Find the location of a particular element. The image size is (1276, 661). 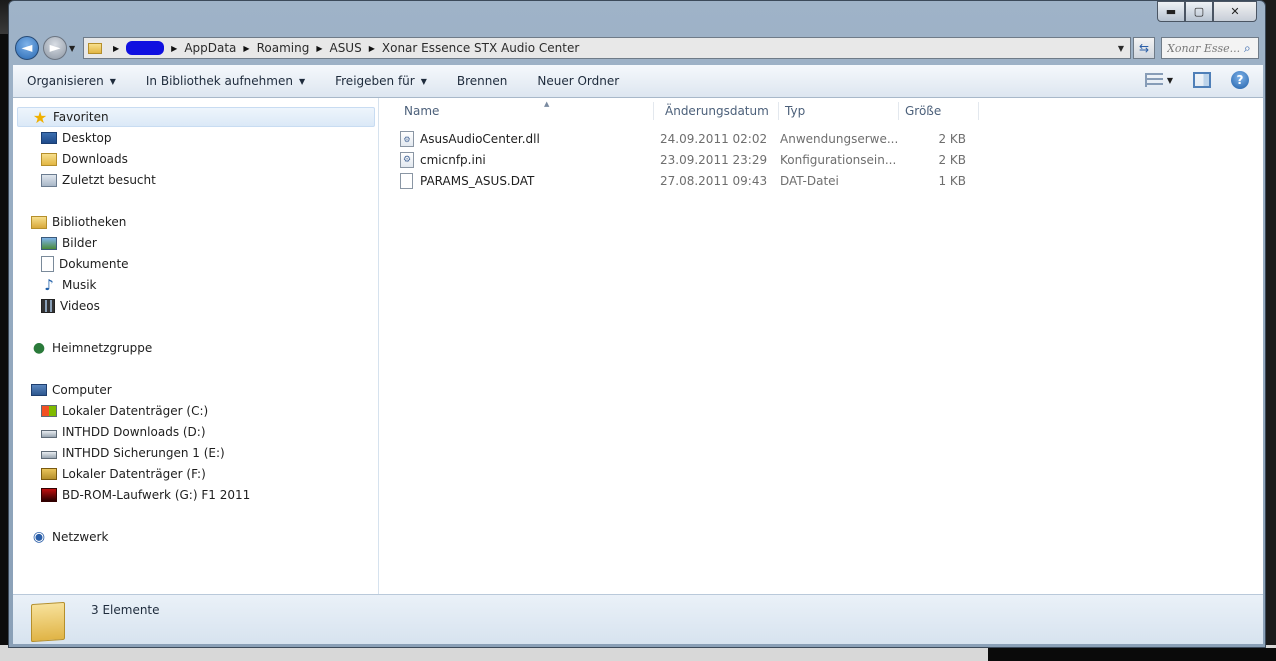

view-options-icon is located at coordinates (1153, 80).